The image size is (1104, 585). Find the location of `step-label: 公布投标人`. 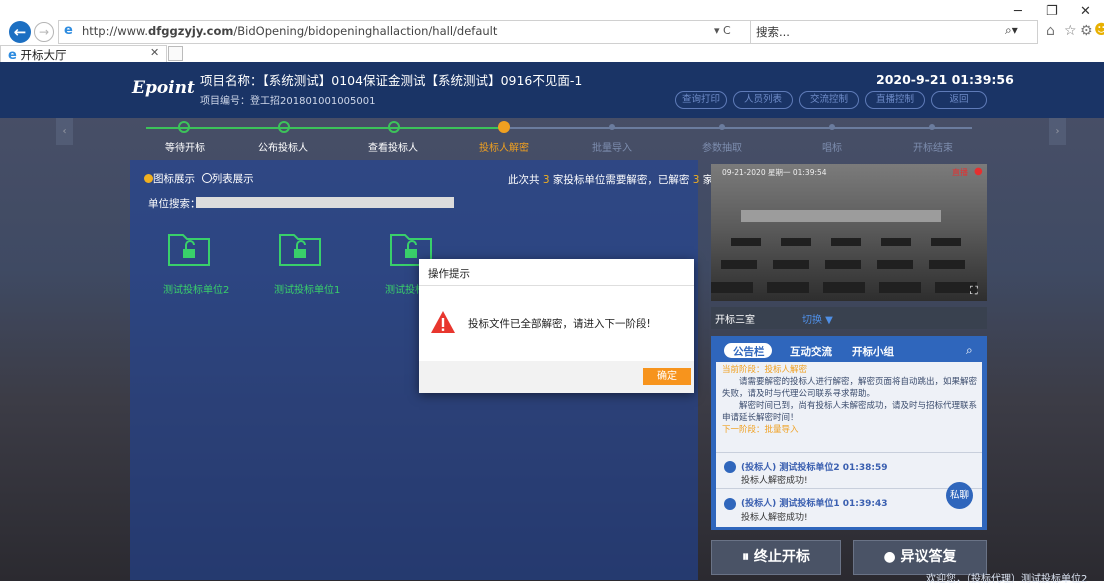

step-label: 公布投标人 is located at coordinates (283, 148).